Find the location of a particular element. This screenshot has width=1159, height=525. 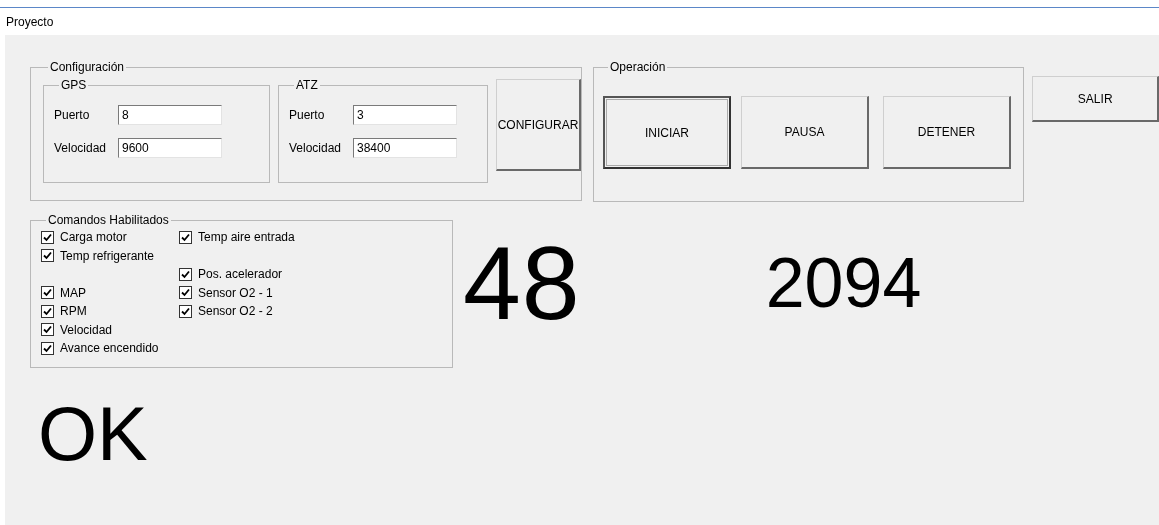

checkbox-label: Pos. acelerador is located at coordinates (240, 274).